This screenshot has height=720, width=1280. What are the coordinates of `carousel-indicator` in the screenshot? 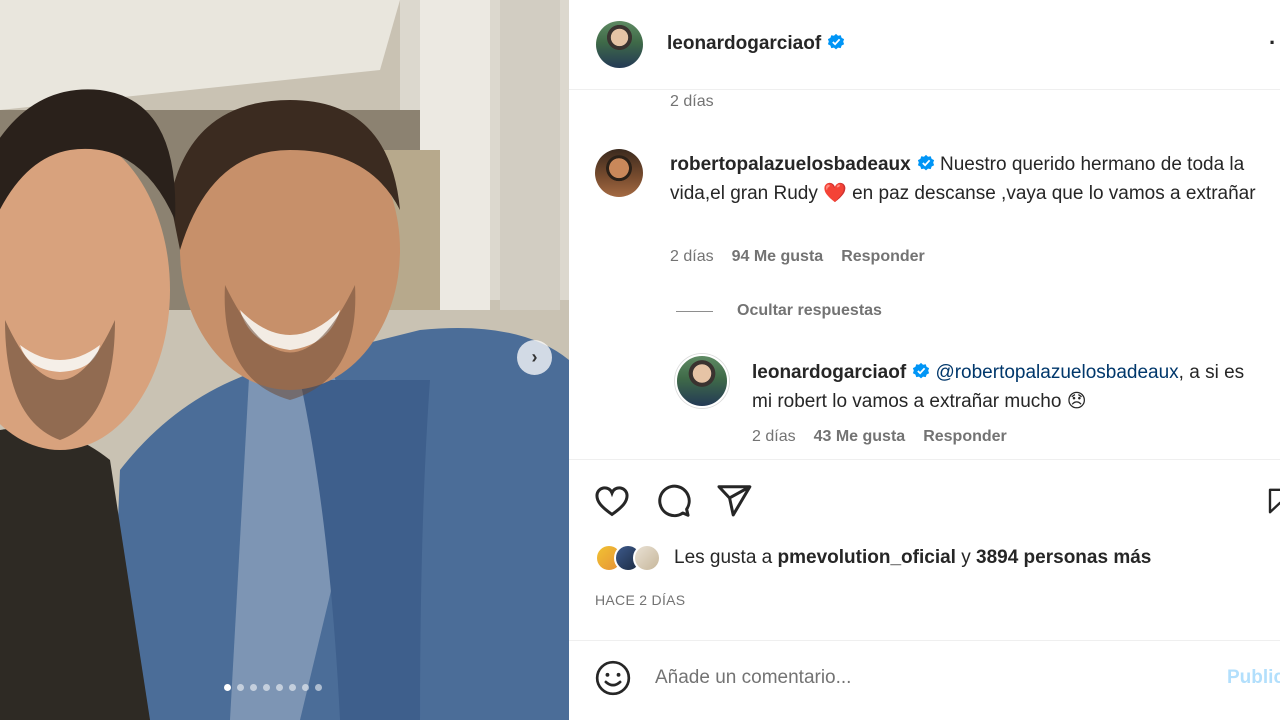 It's located at (273, 687).